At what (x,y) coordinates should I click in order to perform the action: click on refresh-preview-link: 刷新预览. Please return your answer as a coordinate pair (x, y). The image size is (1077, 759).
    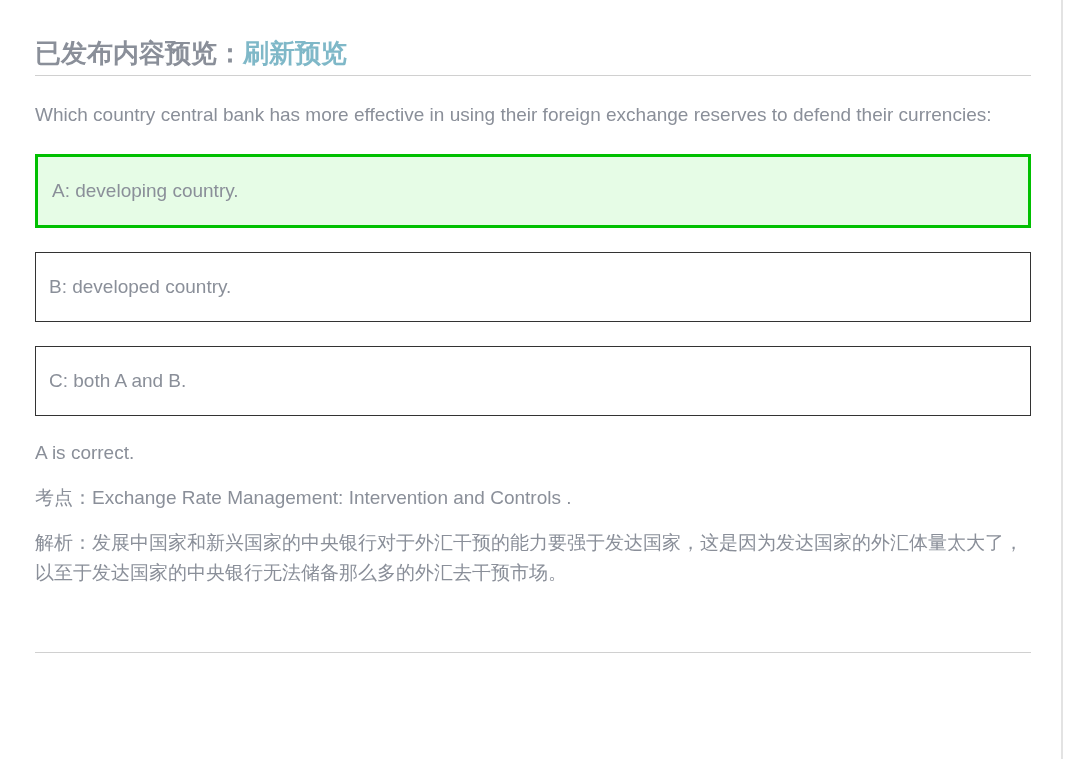
    Looking at the image, I should click on (295, 53).